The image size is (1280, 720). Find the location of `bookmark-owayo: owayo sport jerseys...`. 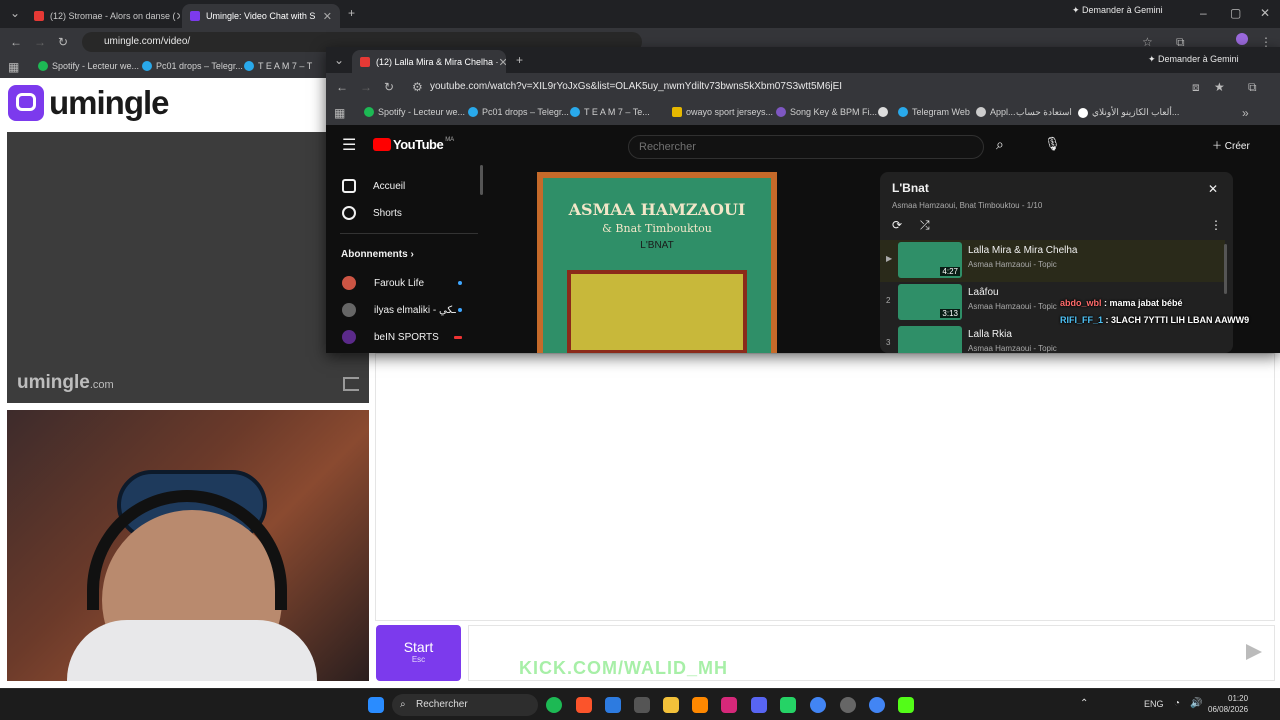

bookmark-owayo: owayo sport jerseys... is located at coordinates (722, 112).